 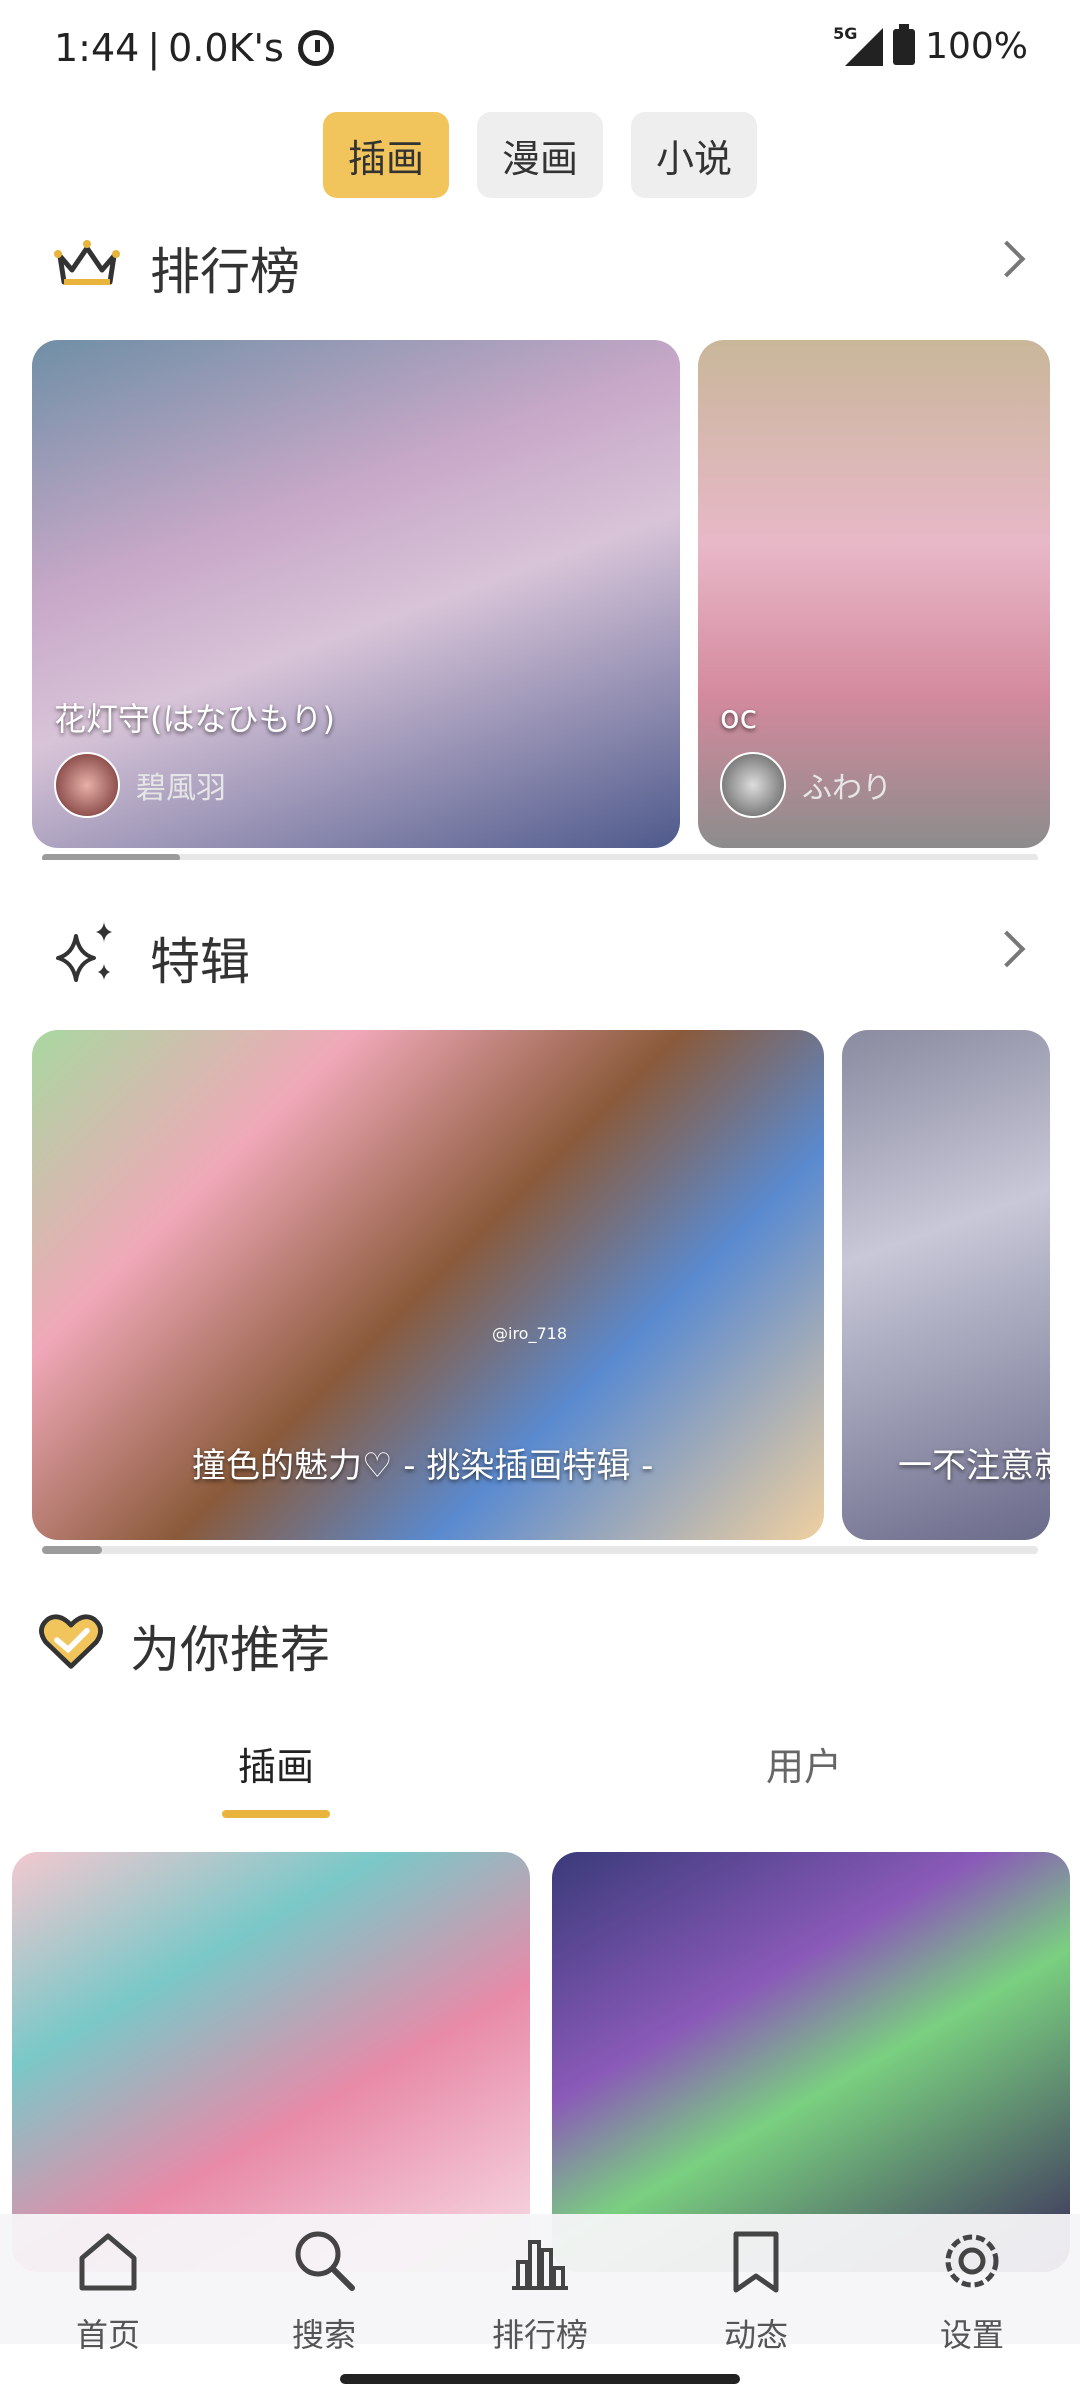 I want to click on author-name: ふわり, so click(x=847, y=788).